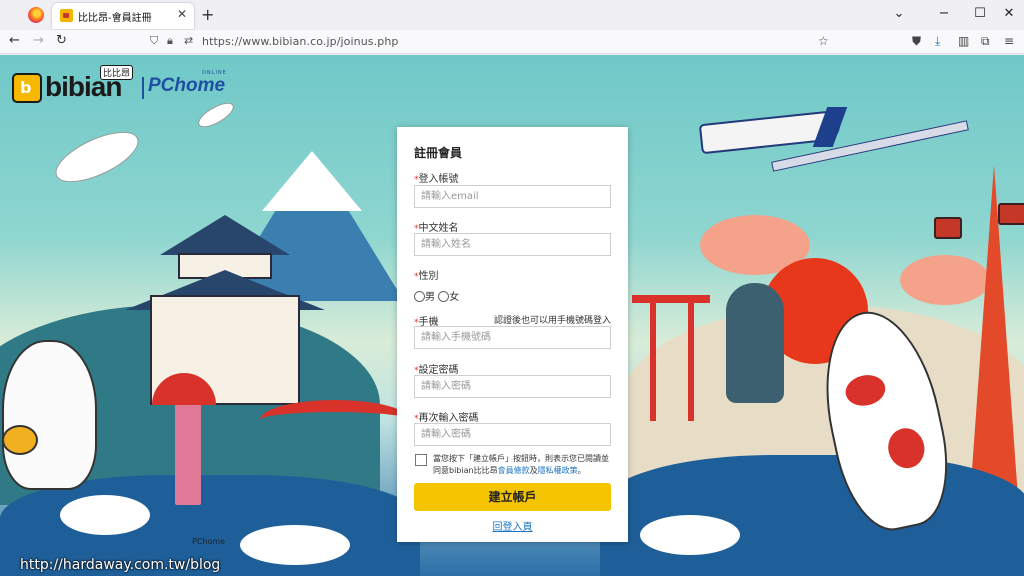 This screenshot has width=1024, height=576. Describe the element at coordinates (558, 470) in the screenshot. I see `privacy-link: 隱私權政策` at that location.